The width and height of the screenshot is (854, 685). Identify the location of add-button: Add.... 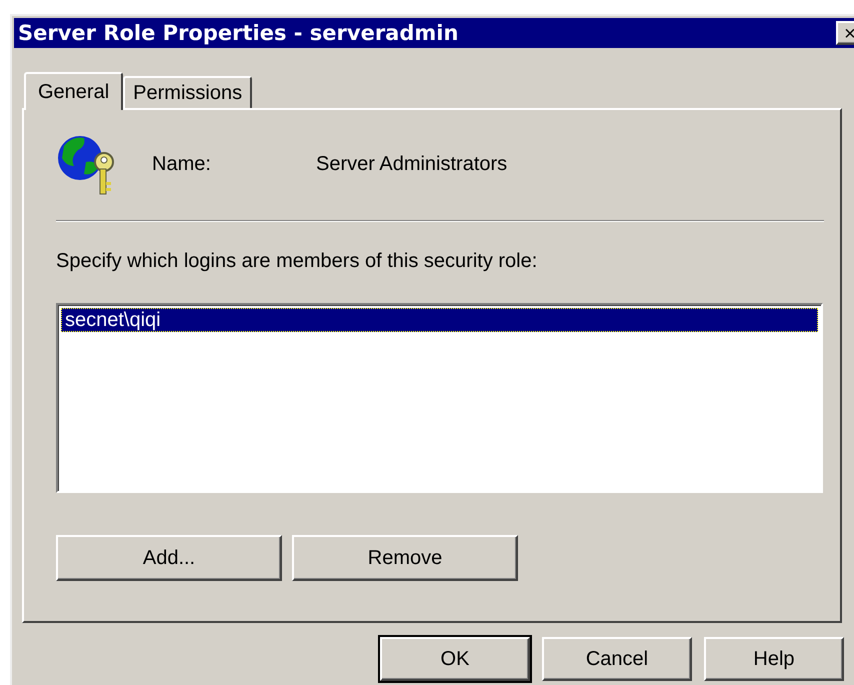
(169, 558).